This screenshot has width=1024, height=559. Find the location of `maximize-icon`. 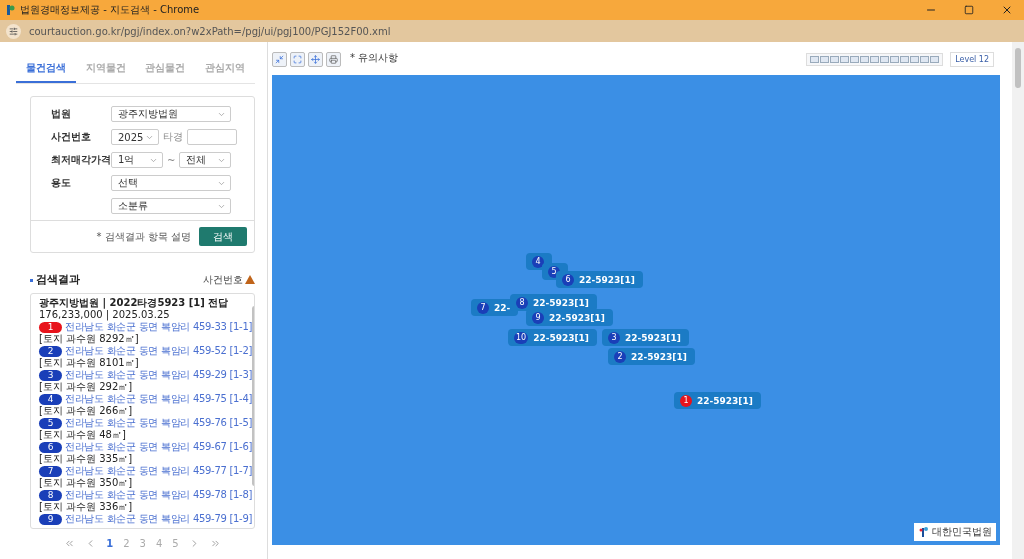

maximize-icon is located at coordinates (969, 10).